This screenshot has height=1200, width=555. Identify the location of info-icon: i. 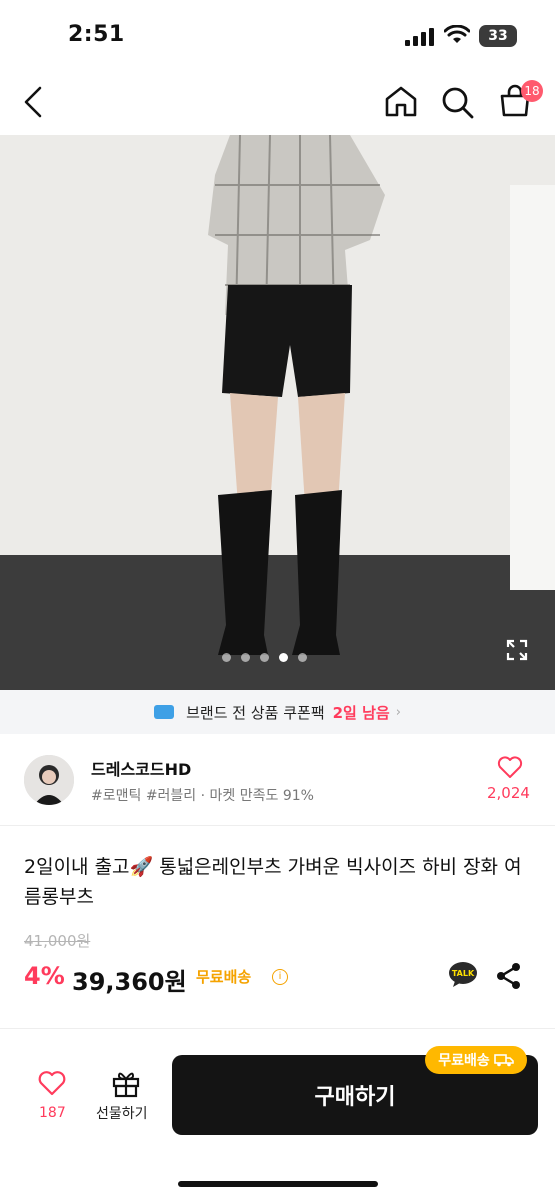
(280, 977).